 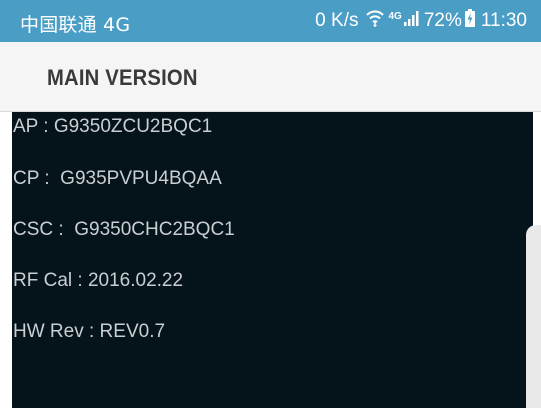 I want to click on battery-percent: 72%, so click(x=442, y=20).